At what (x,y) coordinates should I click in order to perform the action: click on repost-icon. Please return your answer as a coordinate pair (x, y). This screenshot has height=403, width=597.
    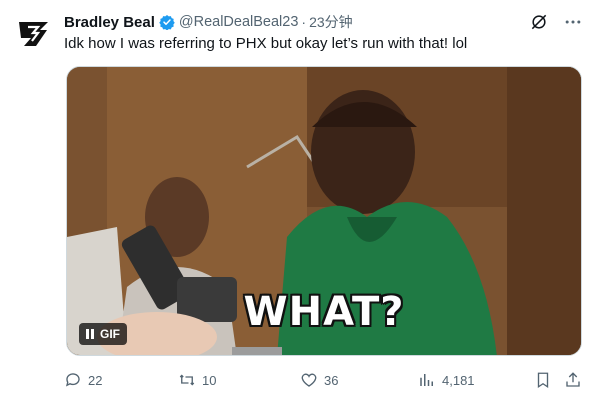
    Looking at the image, I should click on (187, 380).